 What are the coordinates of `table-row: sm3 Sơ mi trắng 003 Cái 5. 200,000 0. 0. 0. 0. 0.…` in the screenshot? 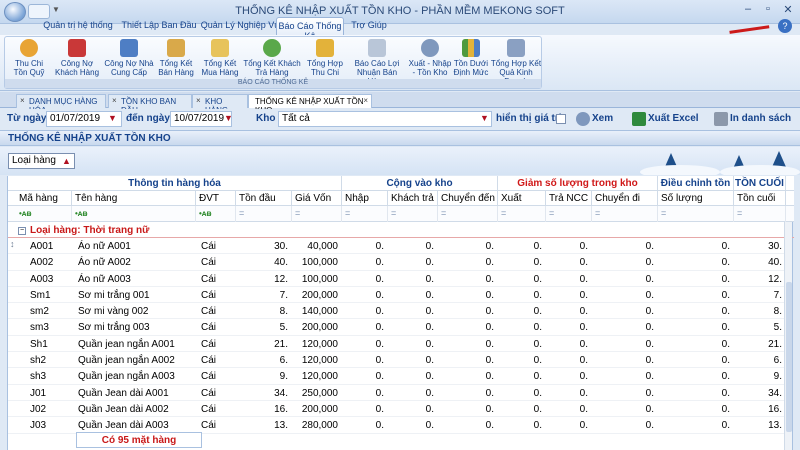 It's located at (397, 327).